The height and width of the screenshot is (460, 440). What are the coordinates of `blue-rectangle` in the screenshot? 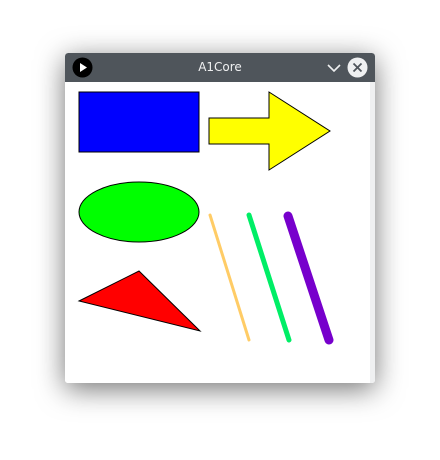 It's located at (139, 122).